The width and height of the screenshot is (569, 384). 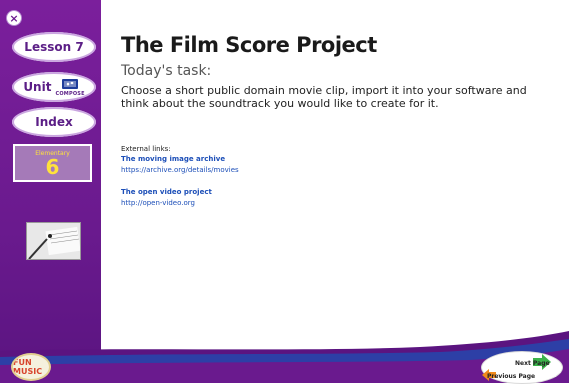 I want to click on lesson-thumbnail, so click(x=53, y=241).